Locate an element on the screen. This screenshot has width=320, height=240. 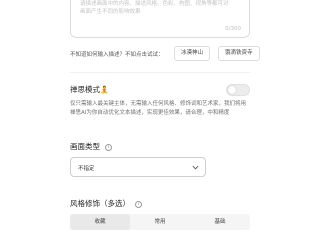
example-hint-text: 不知道如何输入描述？不如点击试试： is located at coordinates (117, 55).